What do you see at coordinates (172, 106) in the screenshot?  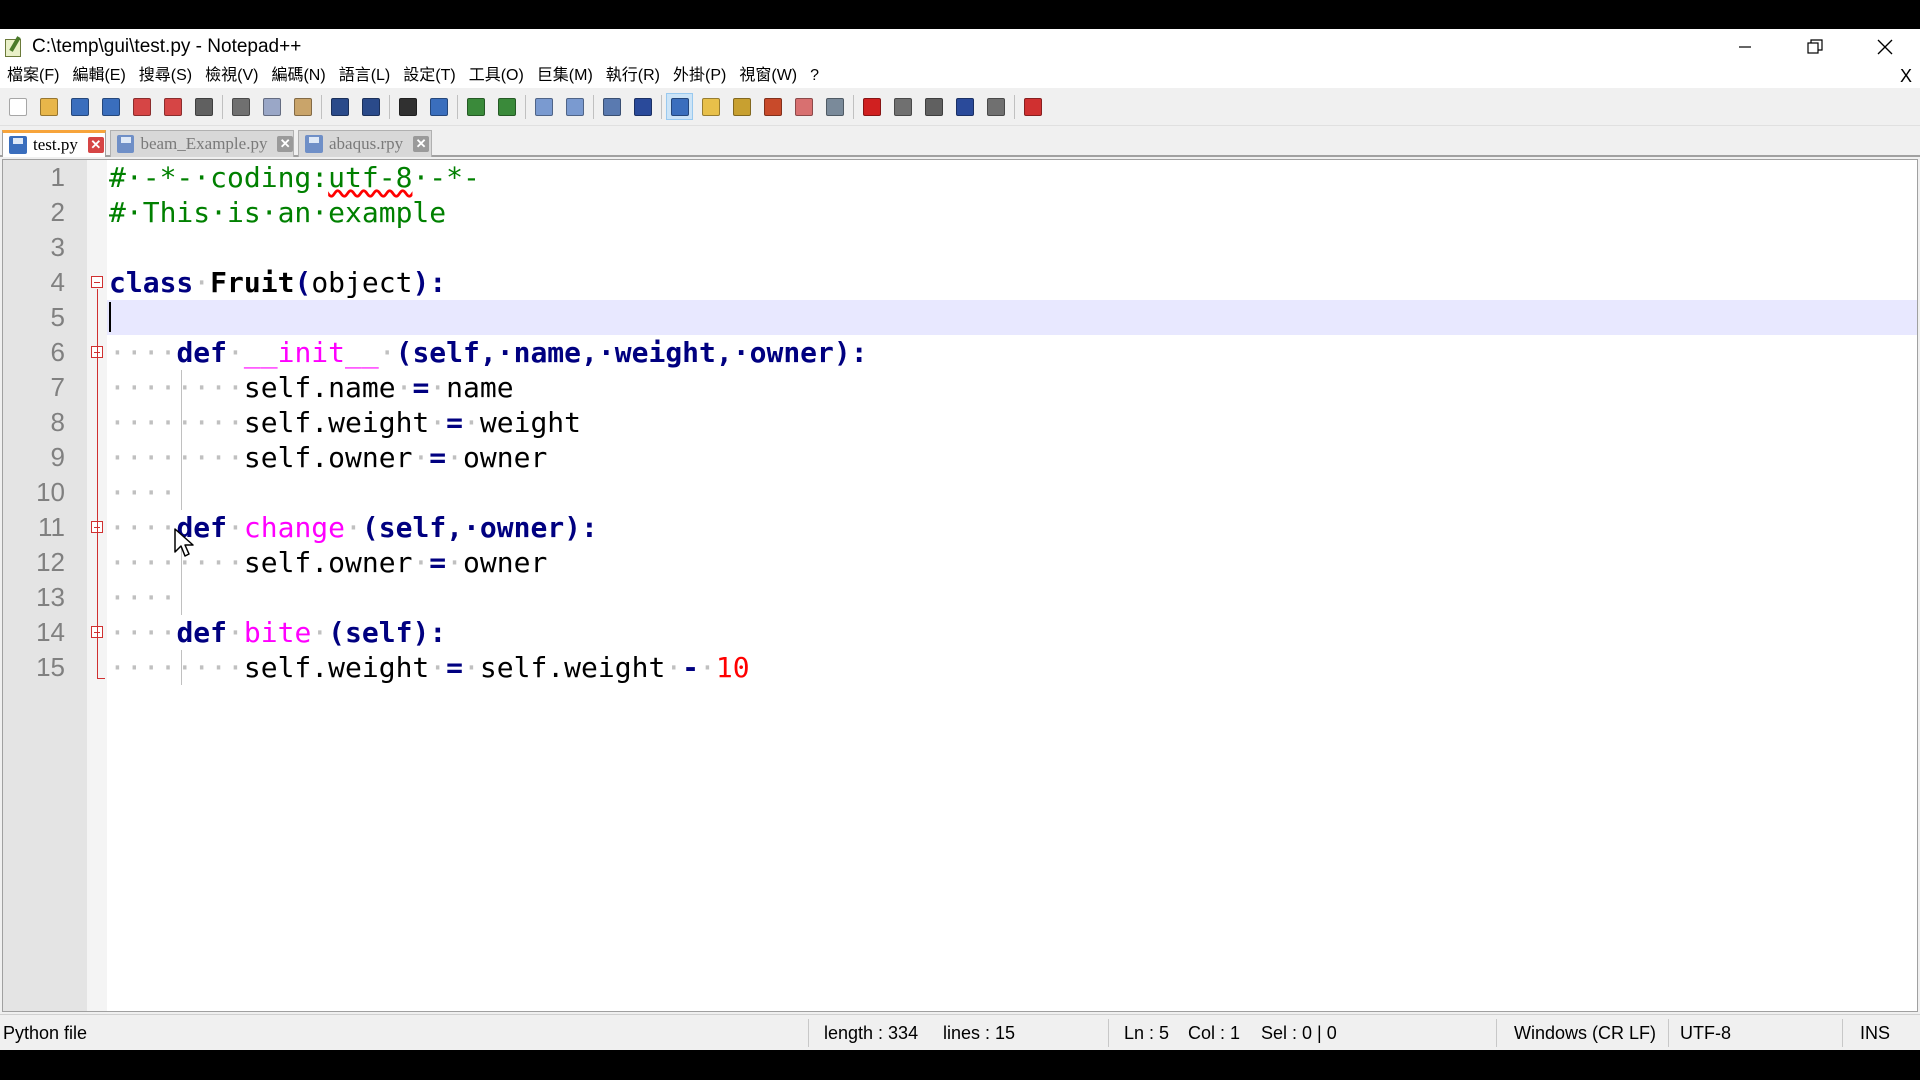 I see `close-all-button` at bounding box center [172, 106].